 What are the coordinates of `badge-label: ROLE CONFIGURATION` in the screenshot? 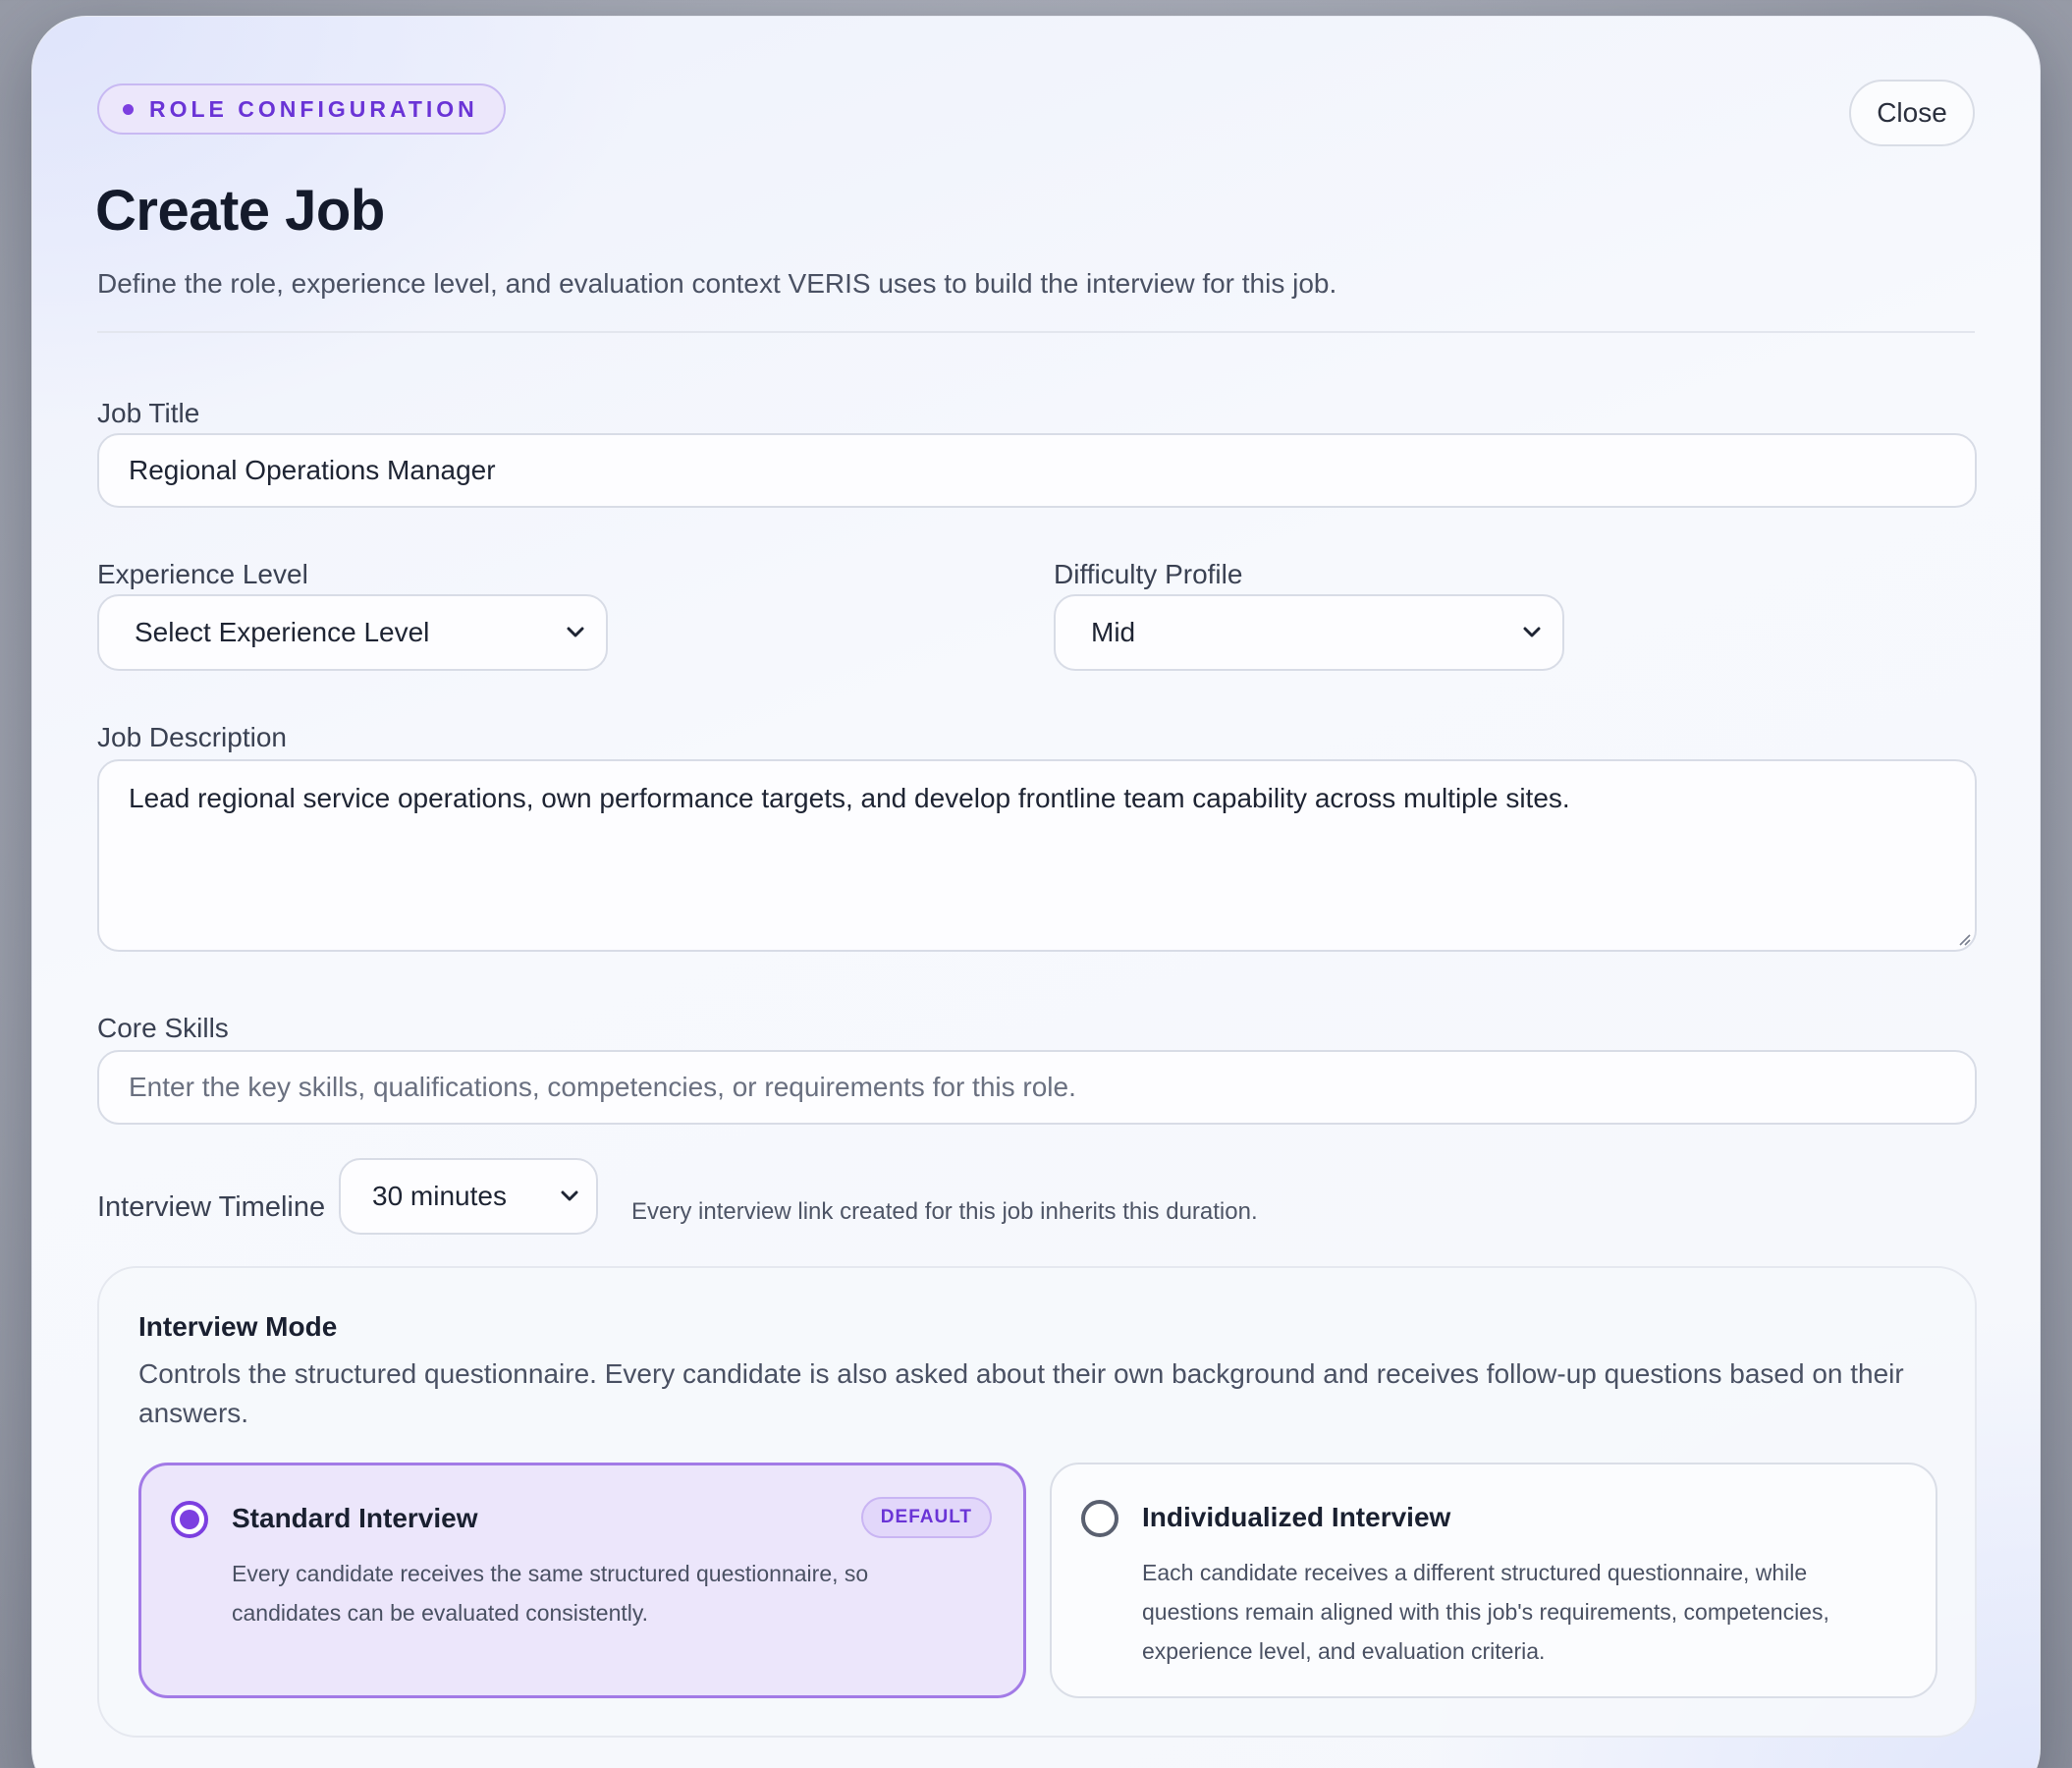 It's located at (313, 108).